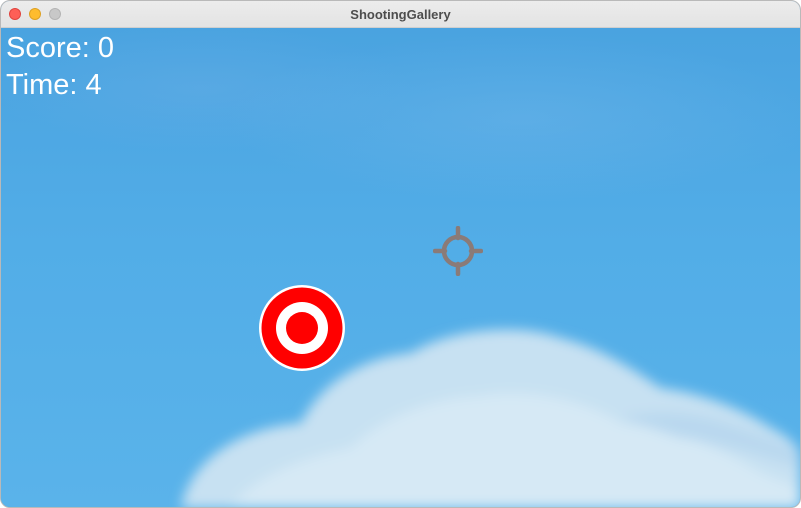 The width and height of the screenshot is (801, 508). What do you see at coordinates (458, 251) in the screenshot?
I see `crosshair-icon` at bounding box center [458, 251].